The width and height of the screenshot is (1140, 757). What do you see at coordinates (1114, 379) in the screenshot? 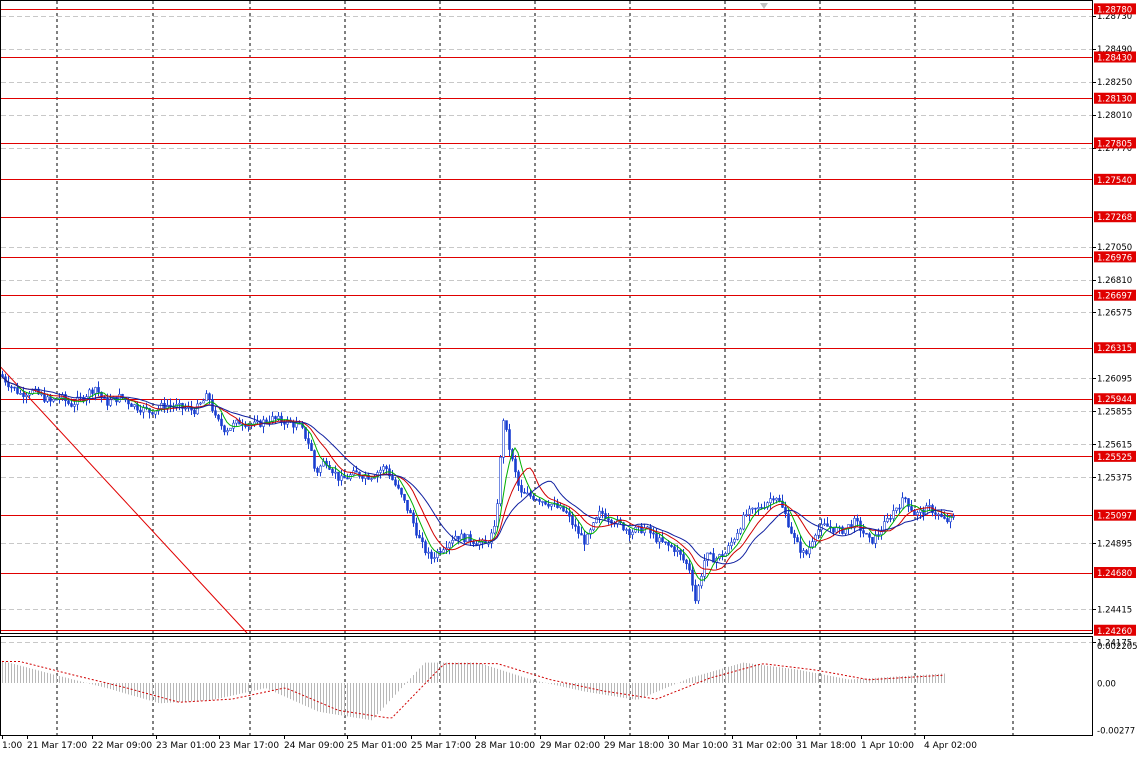
I see `price-tick-label: 1.26095` at bounding box center [1114, 379].